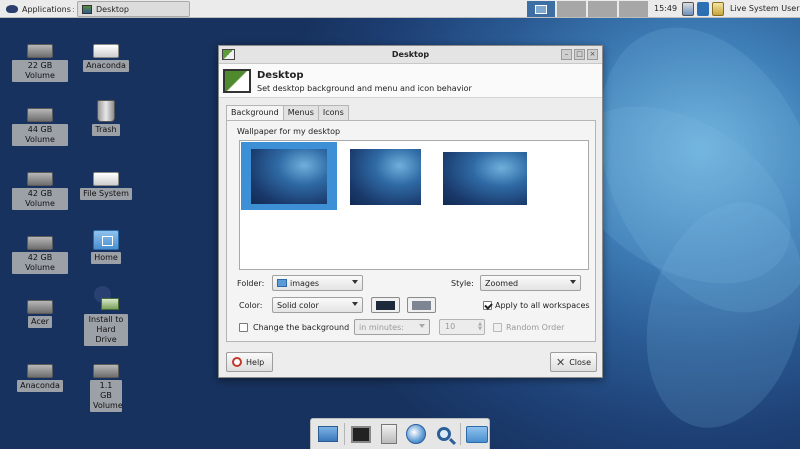  Describe the element at coordinates (40, 322) in the screenshot. I see `desktop-icon-label: Acer` at that location.